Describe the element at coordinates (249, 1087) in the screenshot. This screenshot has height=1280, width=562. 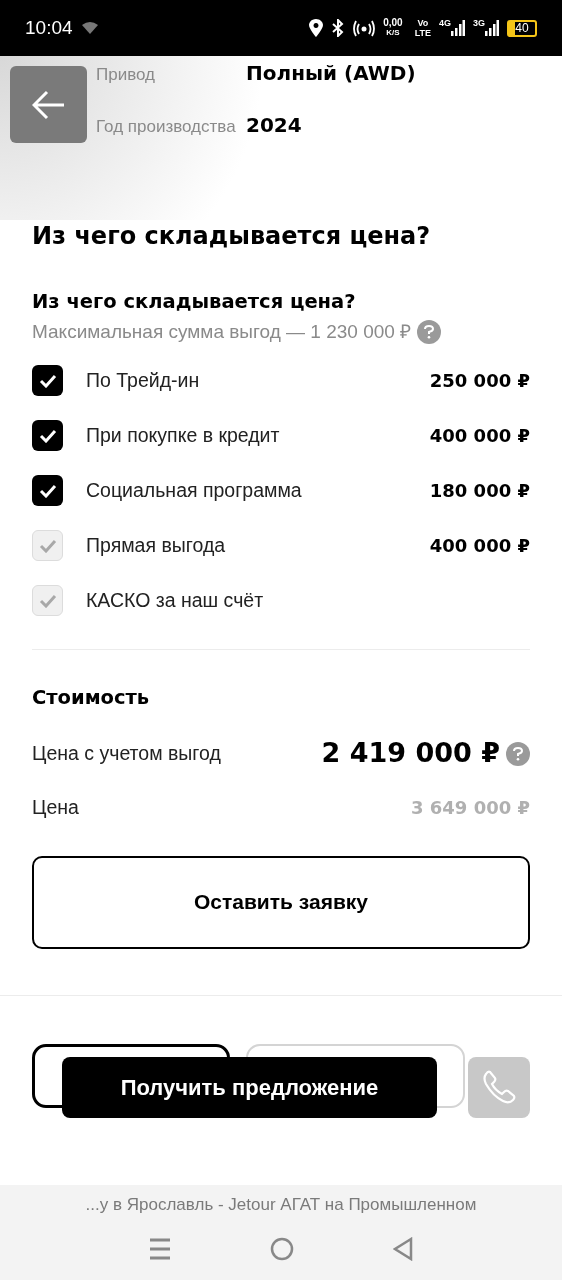
I see `floating-offer-toast: Получить предложение` at that location.